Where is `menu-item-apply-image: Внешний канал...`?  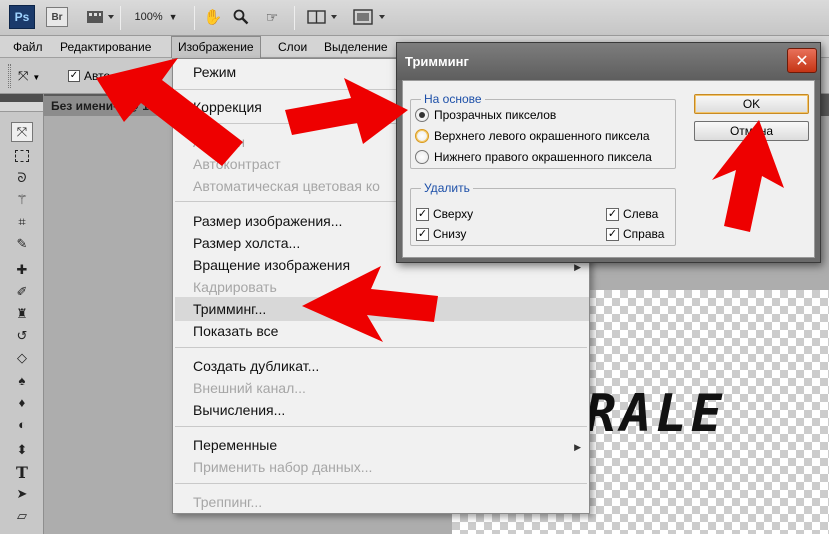 menu-item-apply-image: Внешний канал... is located at coordinates (249, 388).